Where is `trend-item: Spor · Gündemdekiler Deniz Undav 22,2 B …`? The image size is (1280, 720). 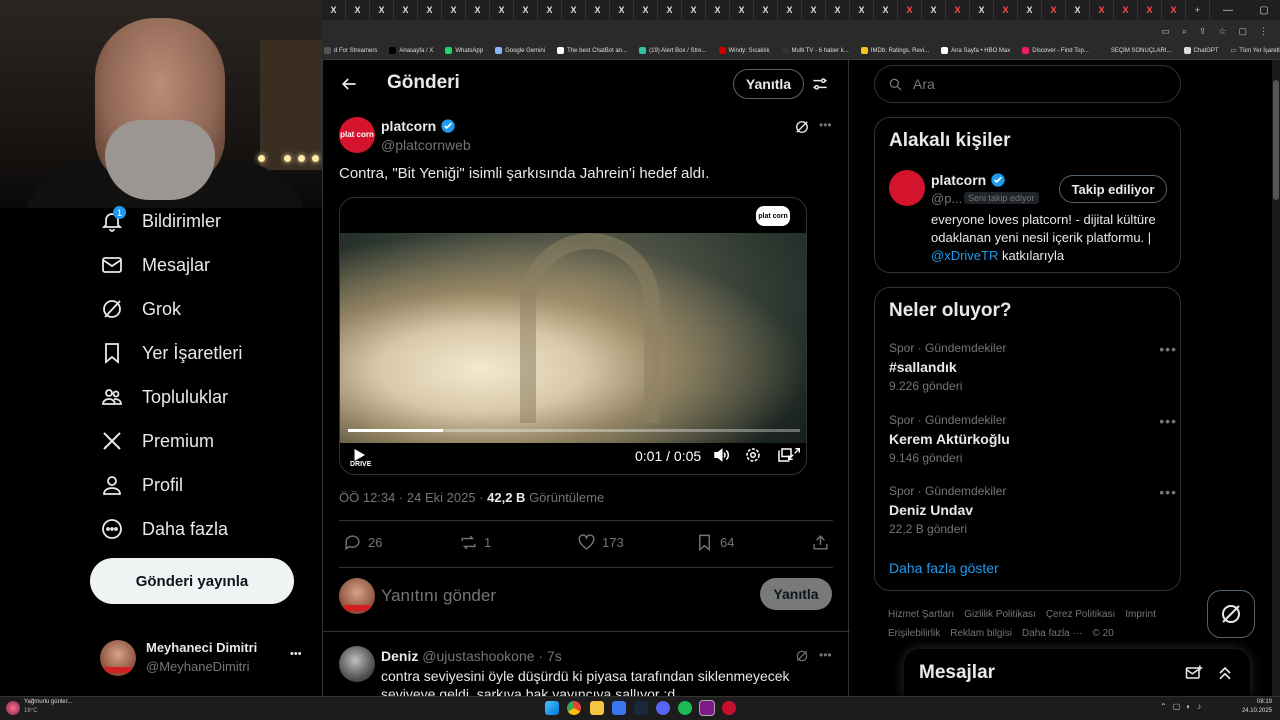
trend-item: Spor · Gündemdekiler Deniz Undav 22,2 B … is located at coordinates (1032, 510).